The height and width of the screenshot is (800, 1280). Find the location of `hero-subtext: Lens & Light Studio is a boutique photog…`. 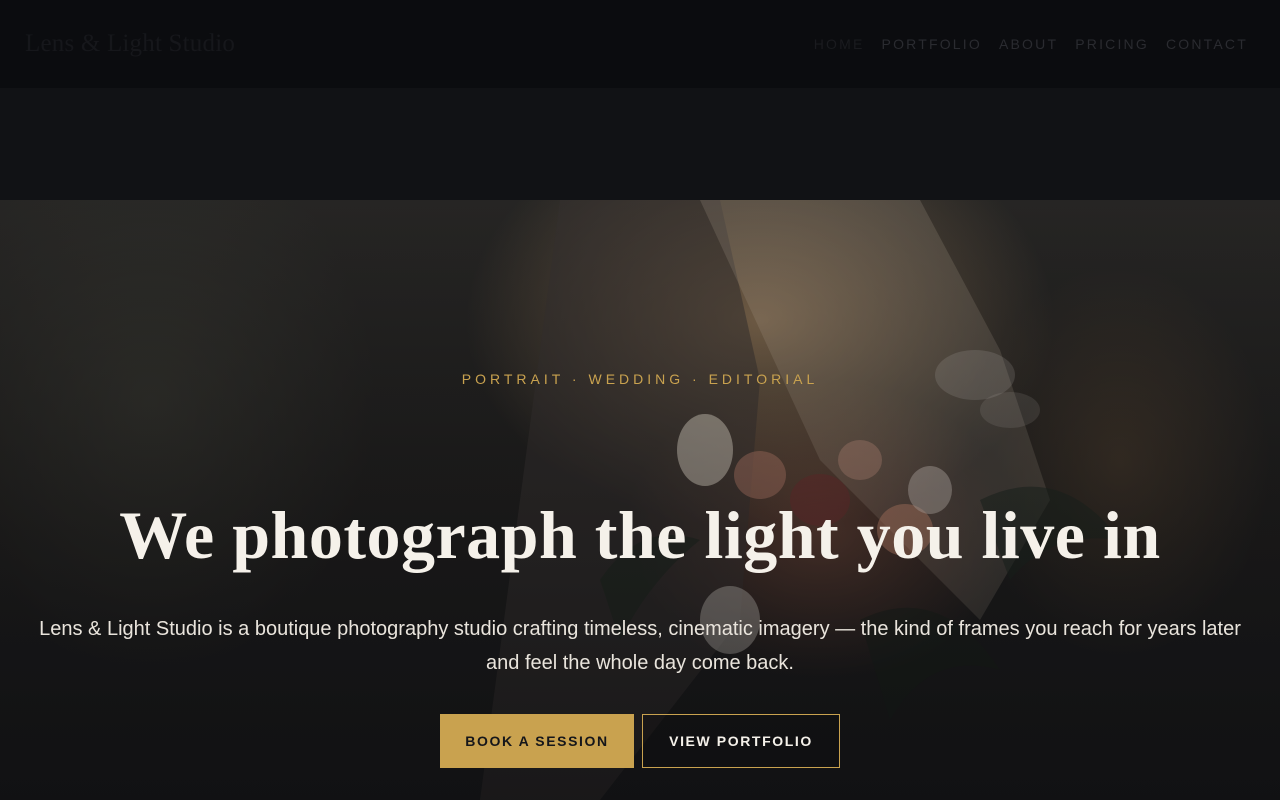

hero-subtext: Lens & Light Studio is a boutique photog… is located at coordinates (640, 646).